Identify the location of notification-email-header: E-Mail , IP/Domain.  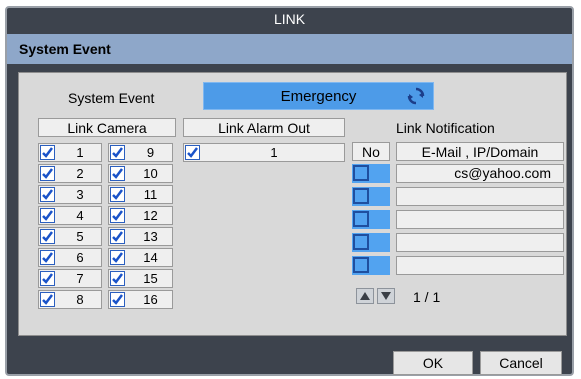
(480, 151).